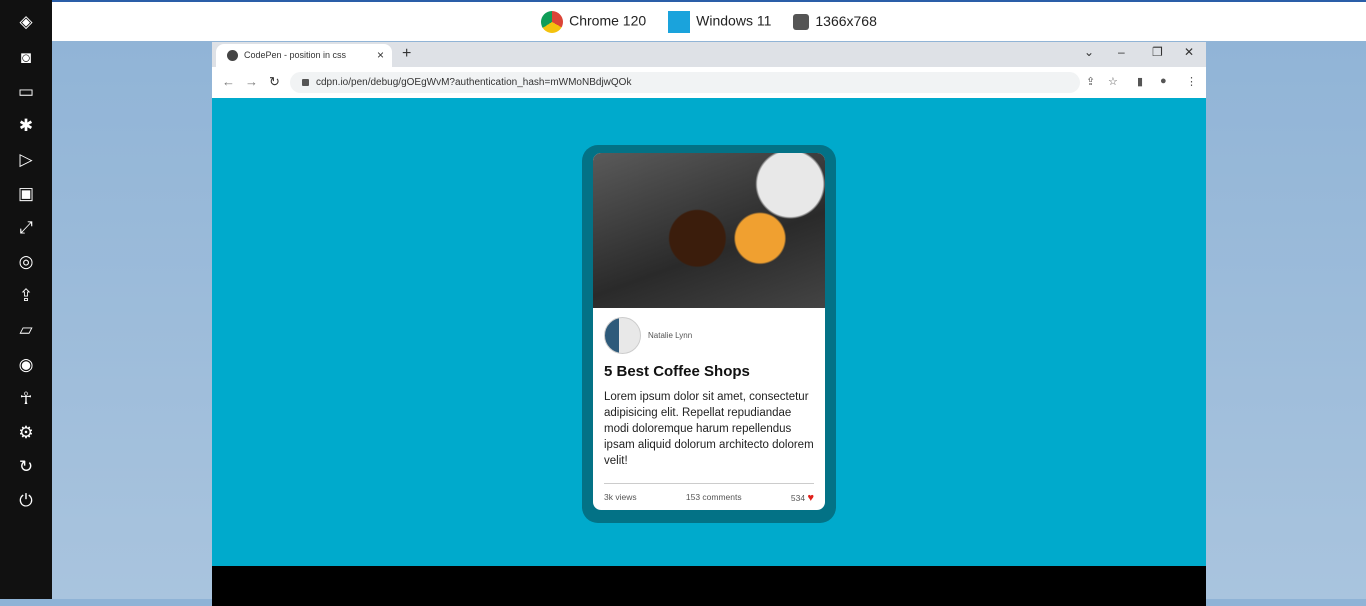 The image size is (1366, 606). What do you see at coordinates (810, 498) in the screenshot?
I see `heart-icon: ♥` at bounding box center [810, 498].